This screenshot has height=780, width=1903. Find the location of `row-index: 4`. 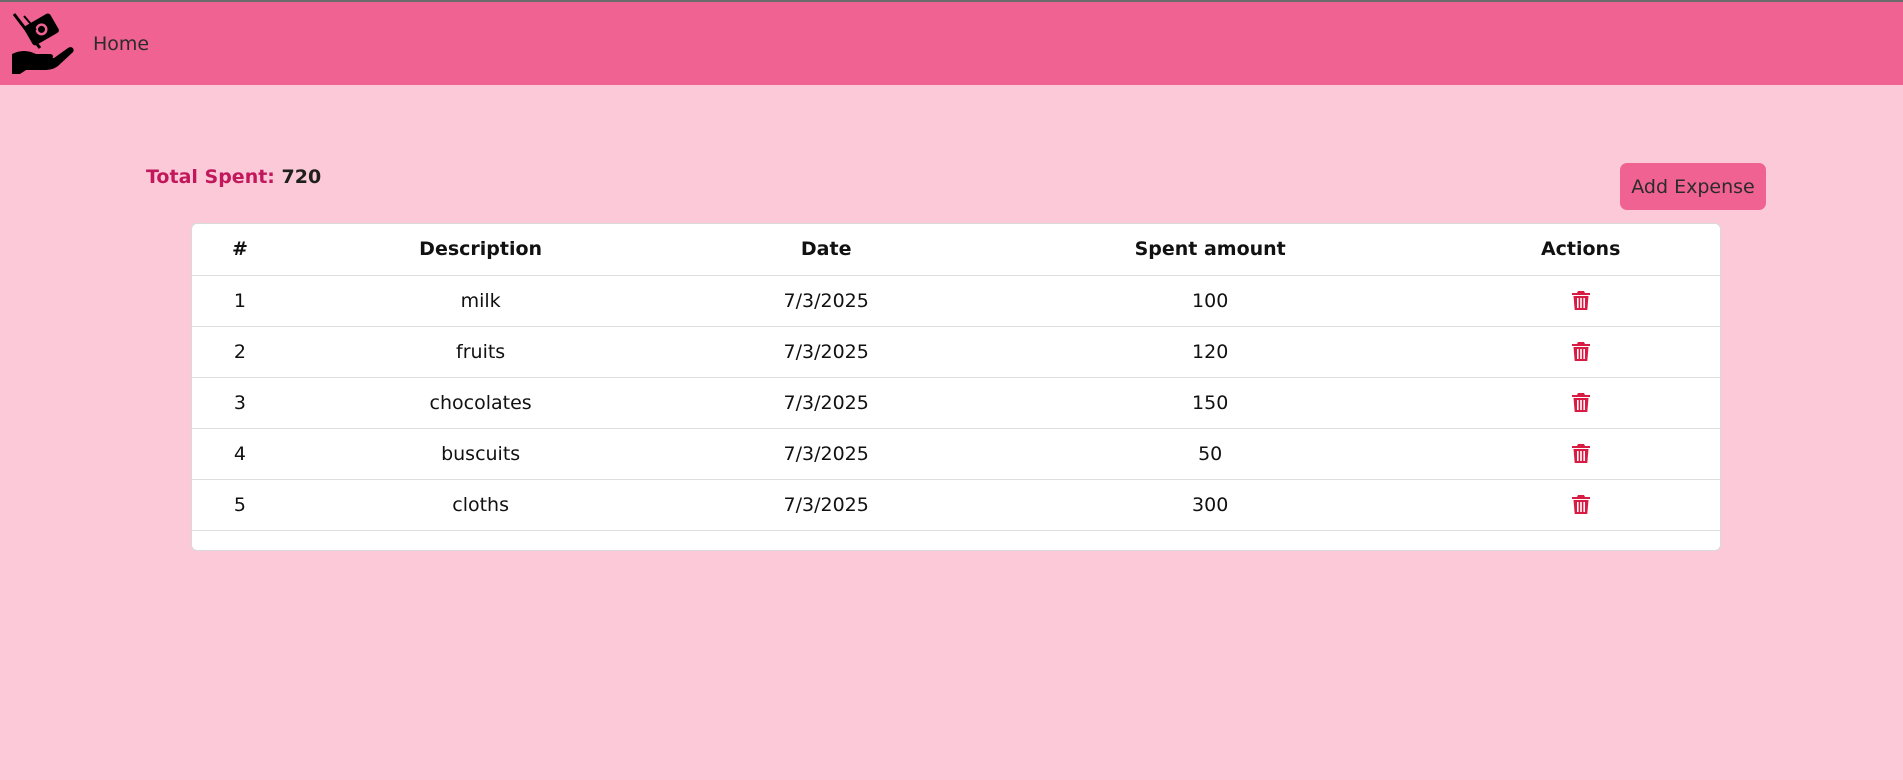

row-index: 4 is located at coordinates (240, 454).